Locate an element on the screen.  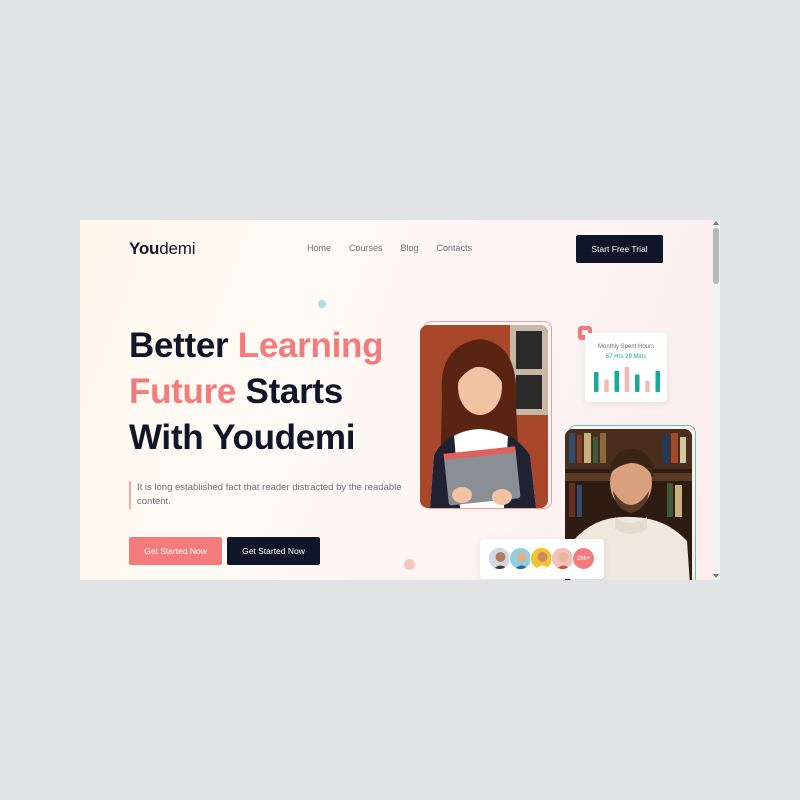
logo-rest: demi is located at coordinates (177, 248).